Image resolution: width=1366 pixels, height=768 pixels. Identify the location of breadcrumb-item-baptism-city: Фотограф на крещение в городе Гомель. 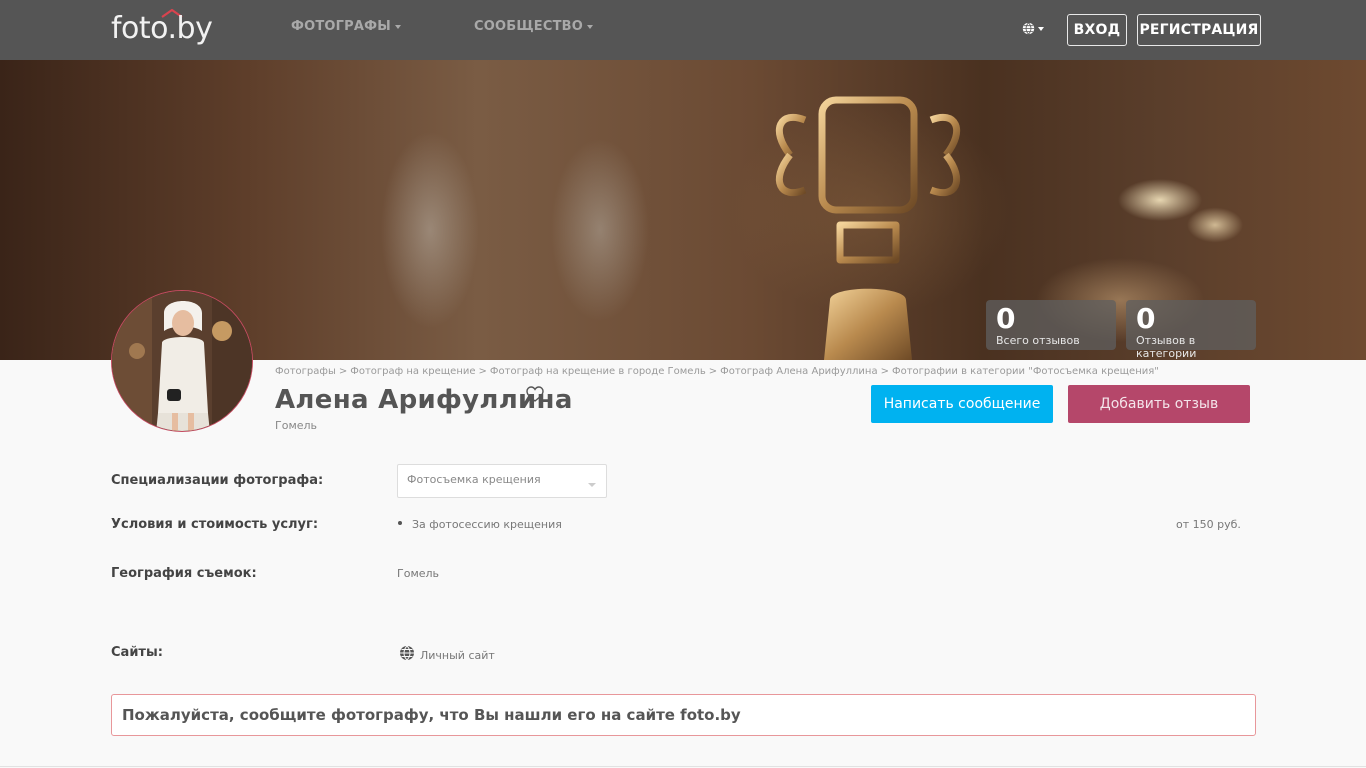
(598, 371).